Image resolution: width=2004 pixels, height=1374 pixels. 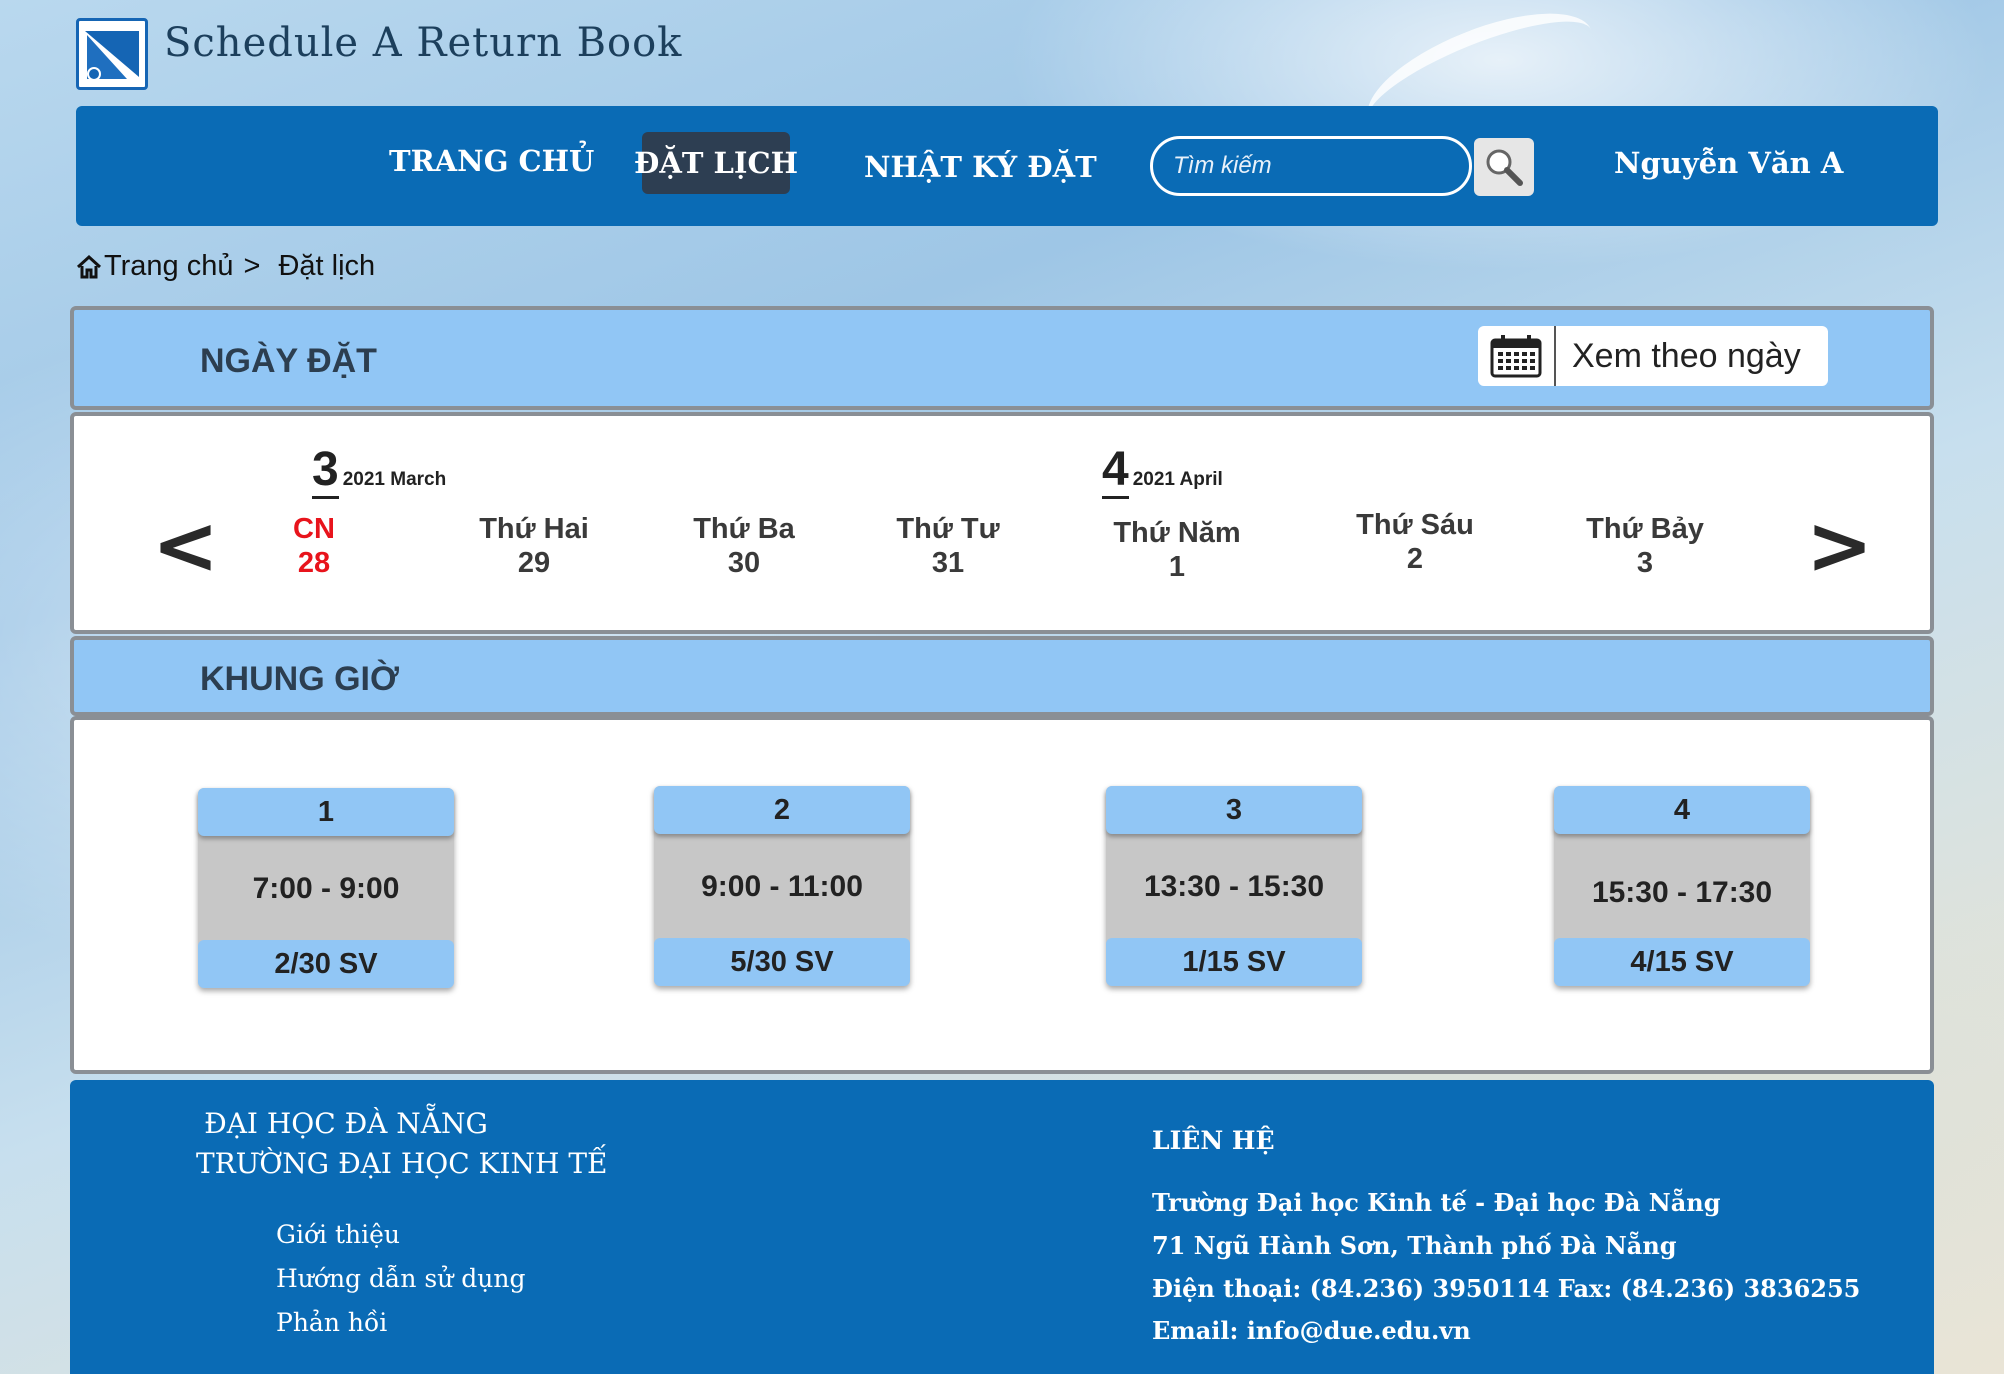 What do you see at coordinates (1414, 1245) in the screenshot?
I see `footer-contact-line: 71 Ngũ Hành Sơn, Thành phố Đà Nẵng` at bounding box center [1414, 1245].